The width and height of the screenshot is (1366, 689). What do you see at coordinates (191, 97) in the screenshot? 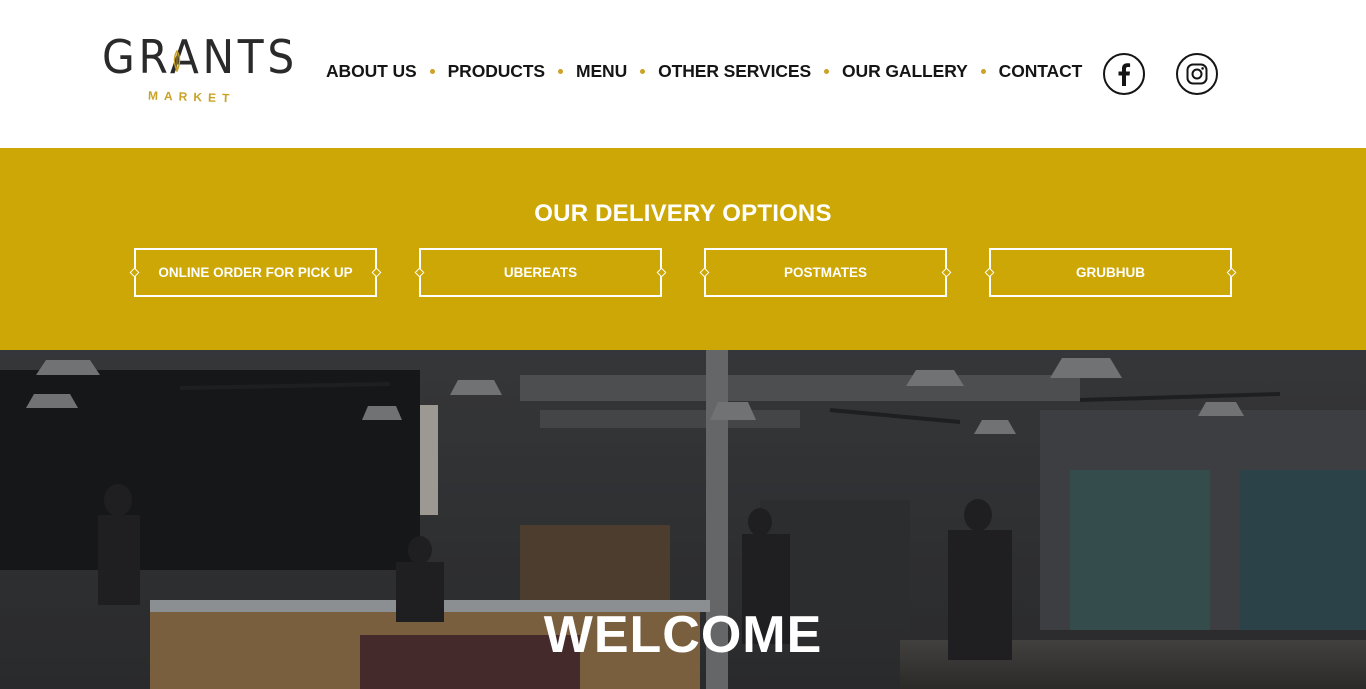
I see `logo-subtitle: MARKET` at bounding box center [191, 97].